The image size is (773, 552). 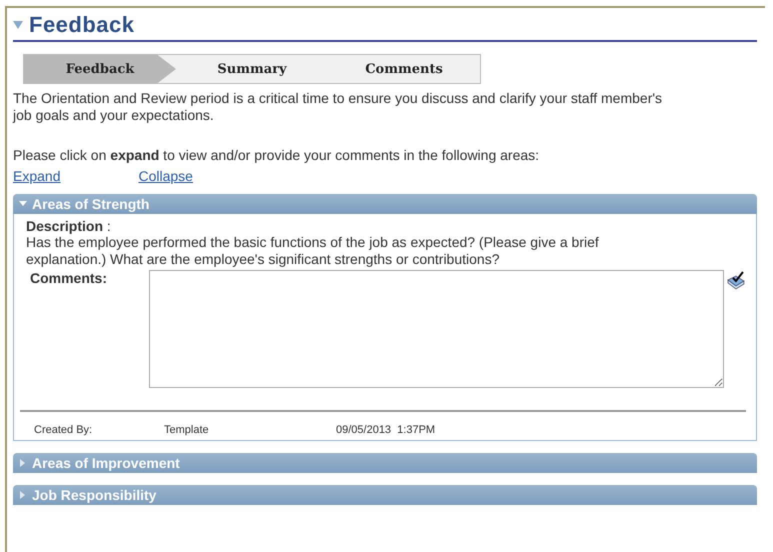 What do you see at coordinates (36, 176) in the screenshot?
I see `toggle-link: Expand` at bounding box center [36, 176].